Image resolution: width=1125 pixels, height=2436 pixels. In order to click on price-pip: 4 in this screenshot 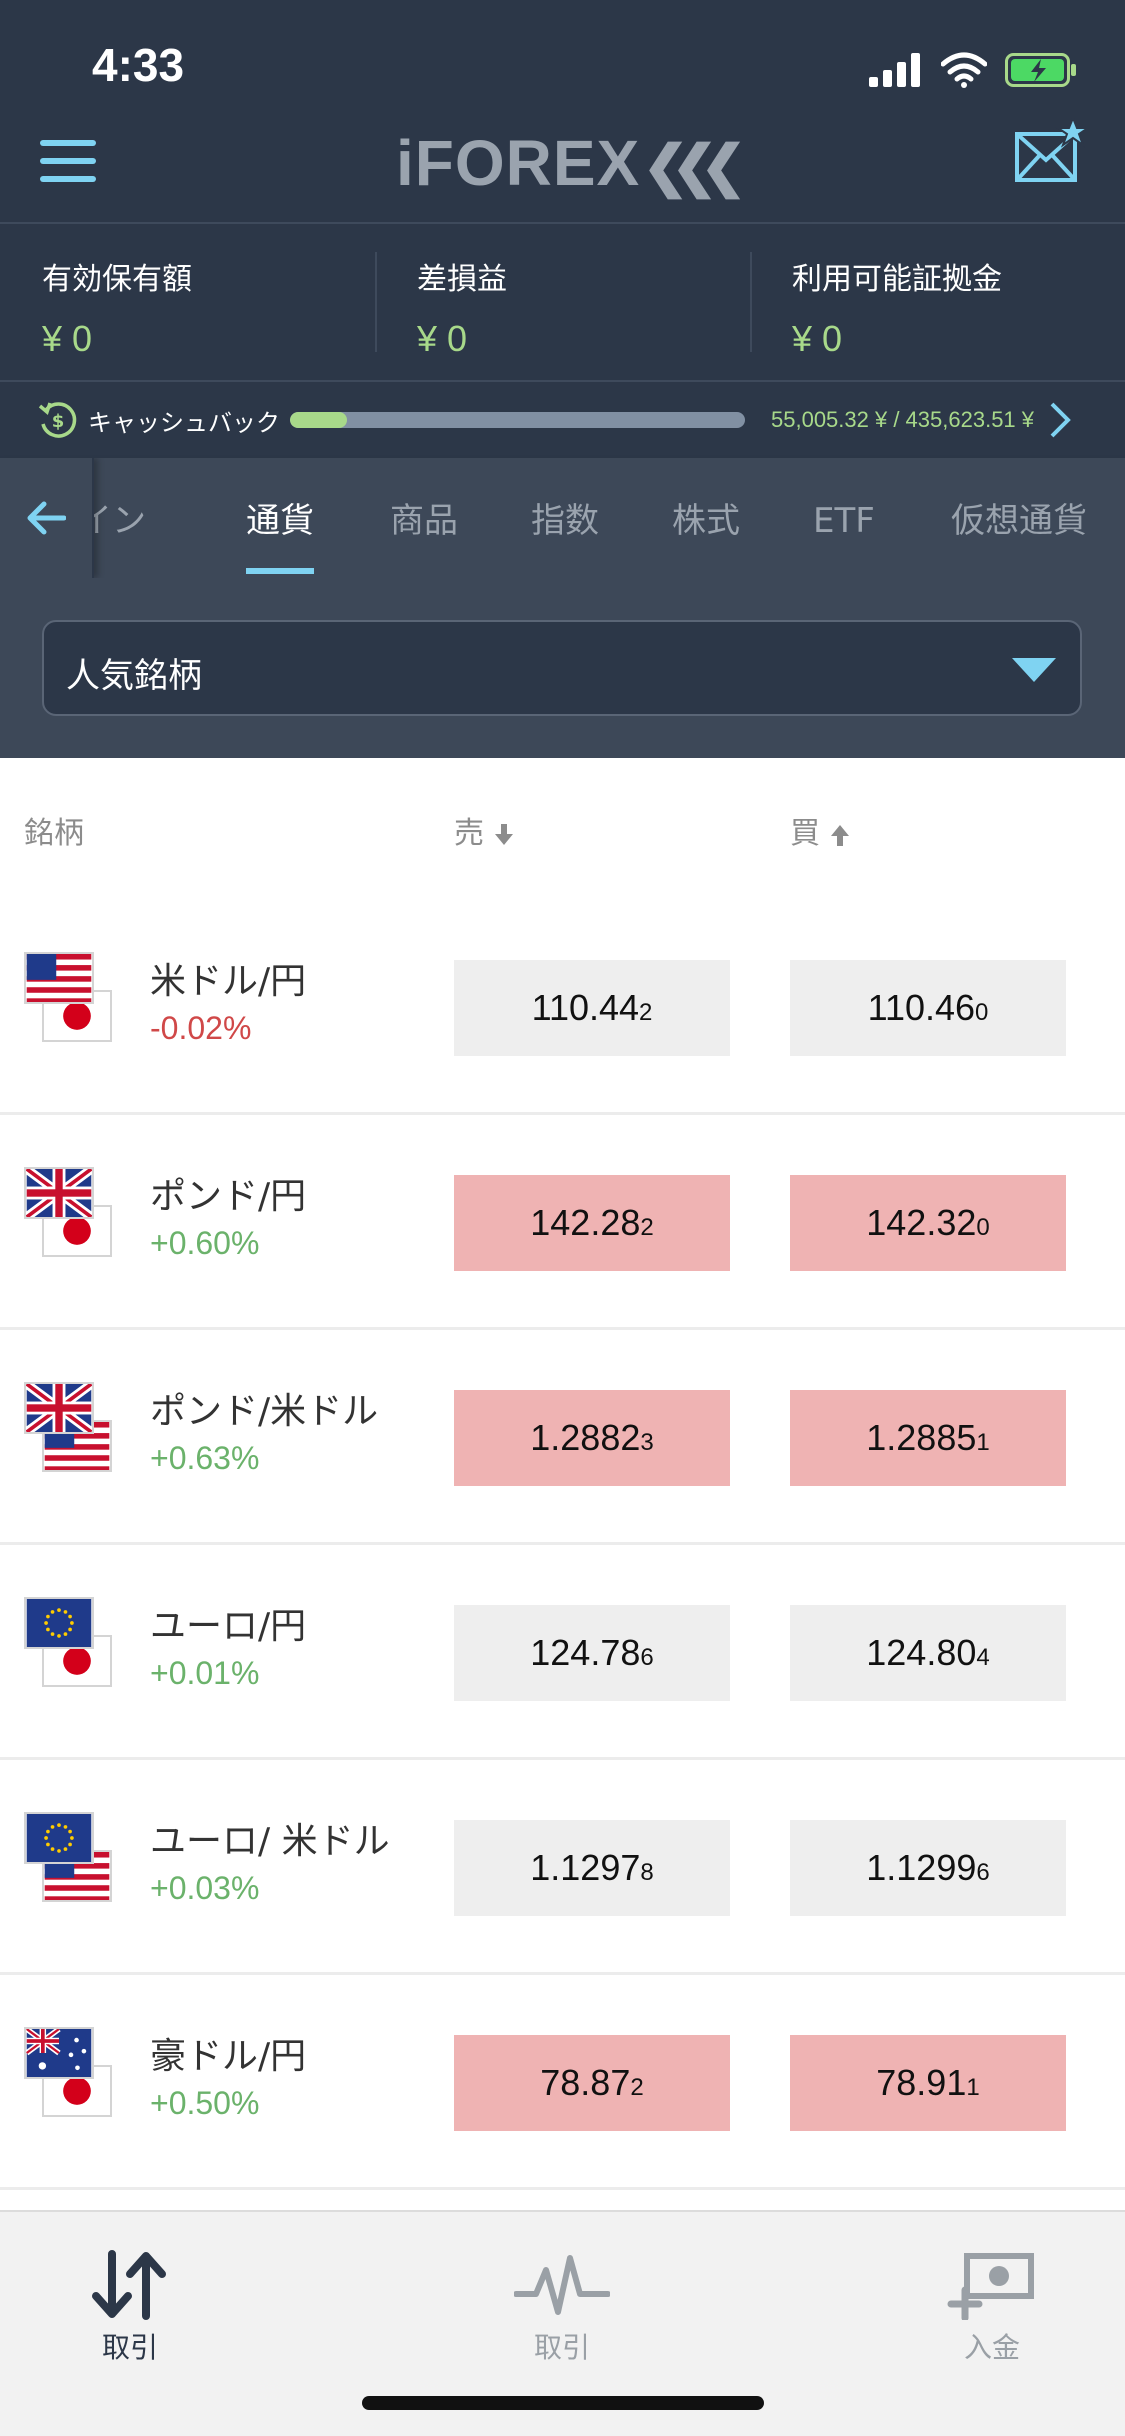, I will do `click(983, 1657)`.